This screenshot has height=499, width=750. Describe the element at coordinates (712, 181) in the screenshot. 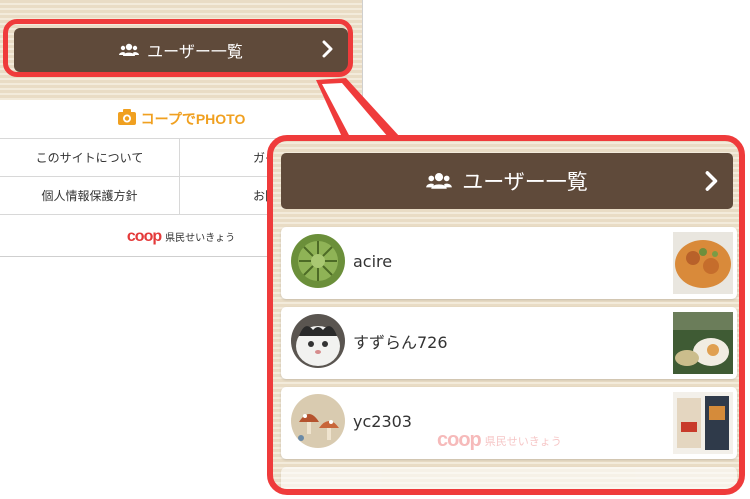

I see `chevron-right-icon` at that location.